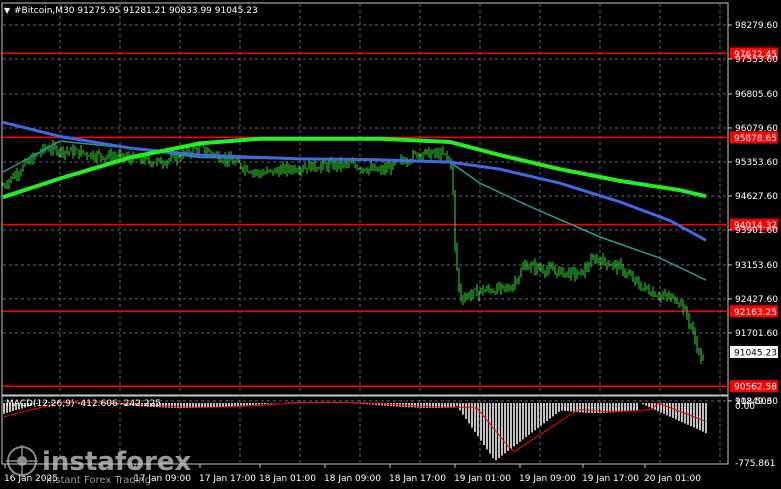  What do you see at coordinates (756, 163) in the screenshot?
I see `price-tick-label: 95353.60` at bounding box center [756, 163].